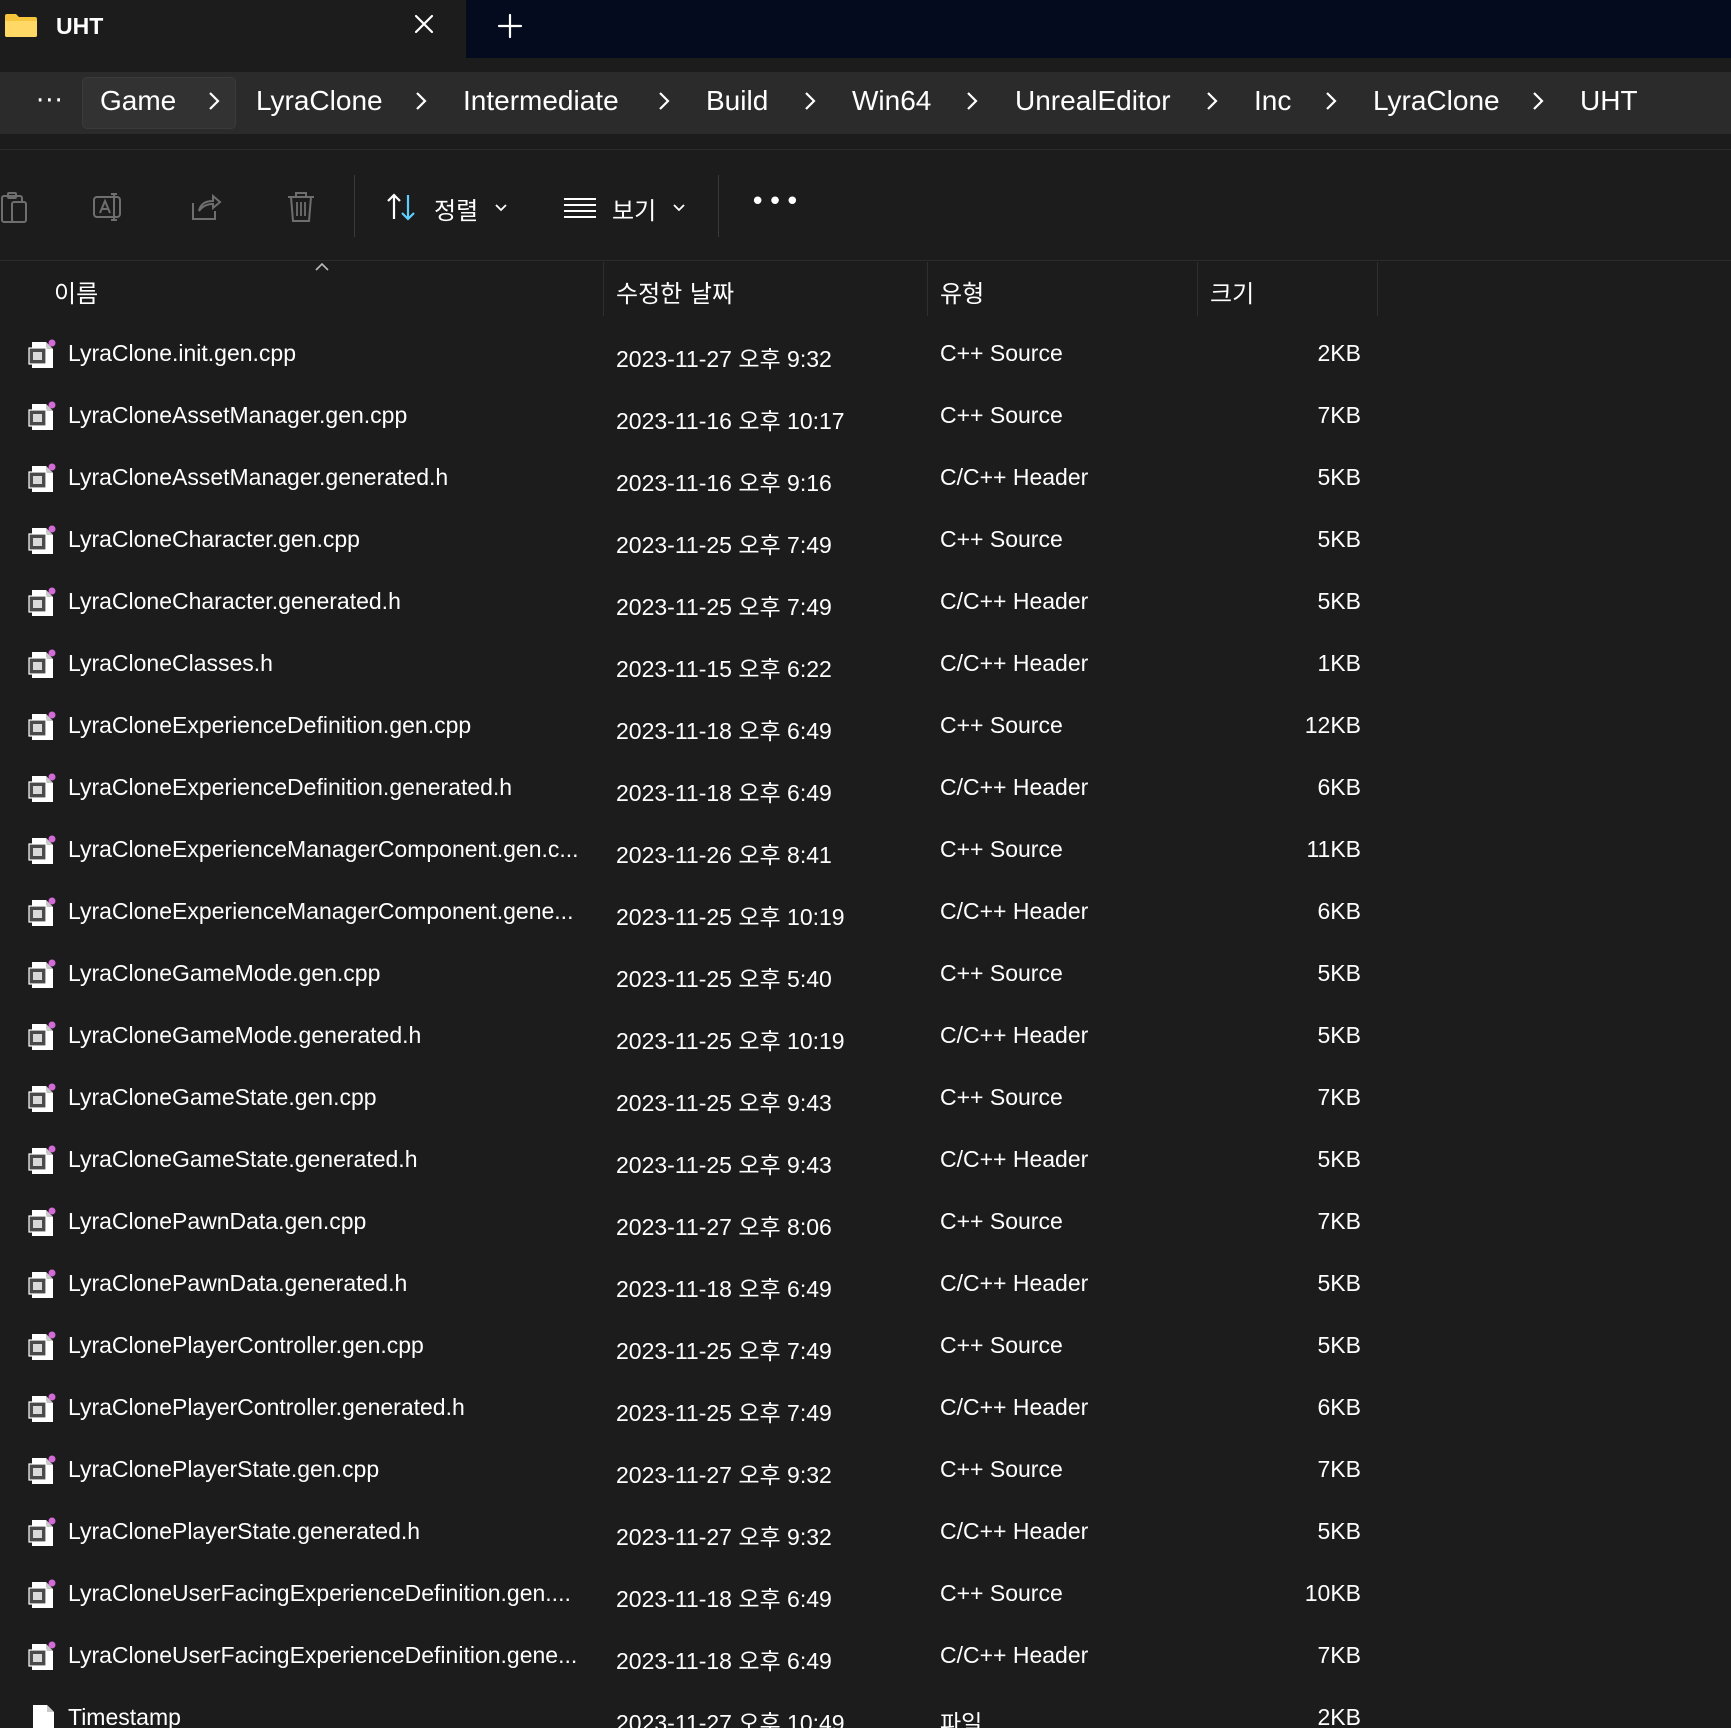  What do you see at coordinates (234, 601) in the screenshot?
I see `file-name: LyraCloneCharacter.generated.h` at bounding box center [234, 601].